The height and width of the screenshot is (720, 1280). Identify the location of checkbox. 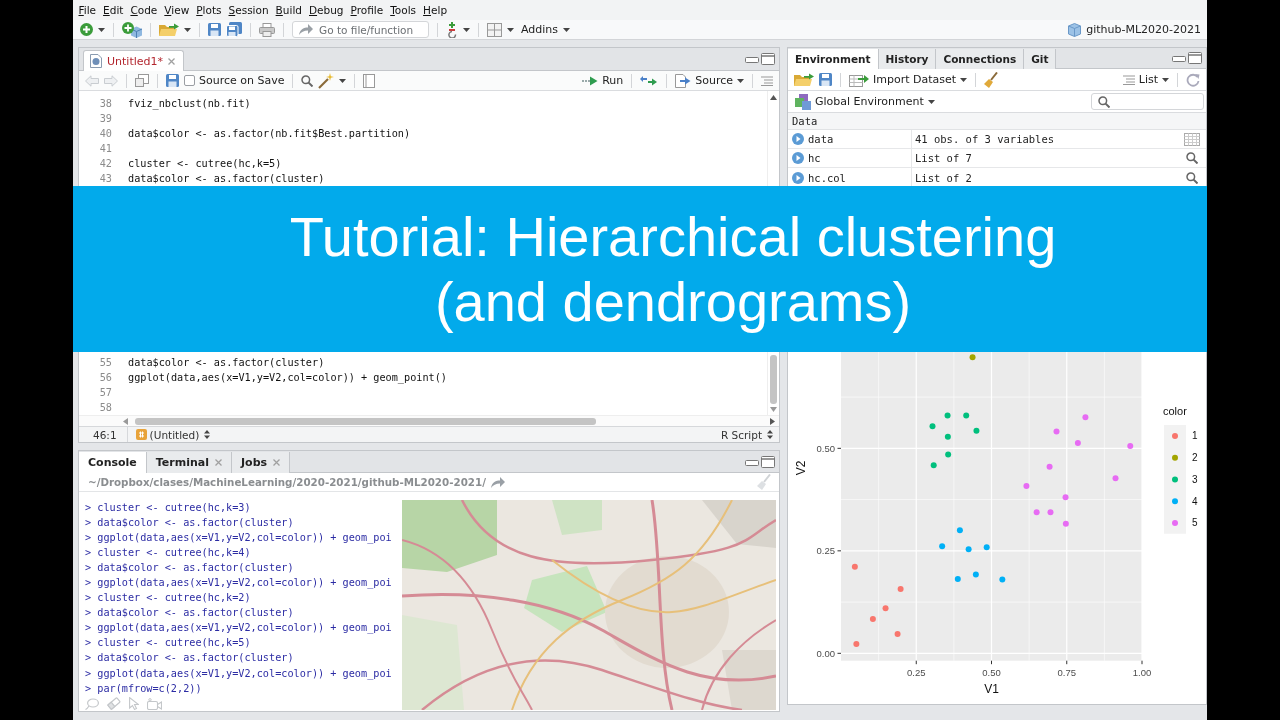
(189, 80).